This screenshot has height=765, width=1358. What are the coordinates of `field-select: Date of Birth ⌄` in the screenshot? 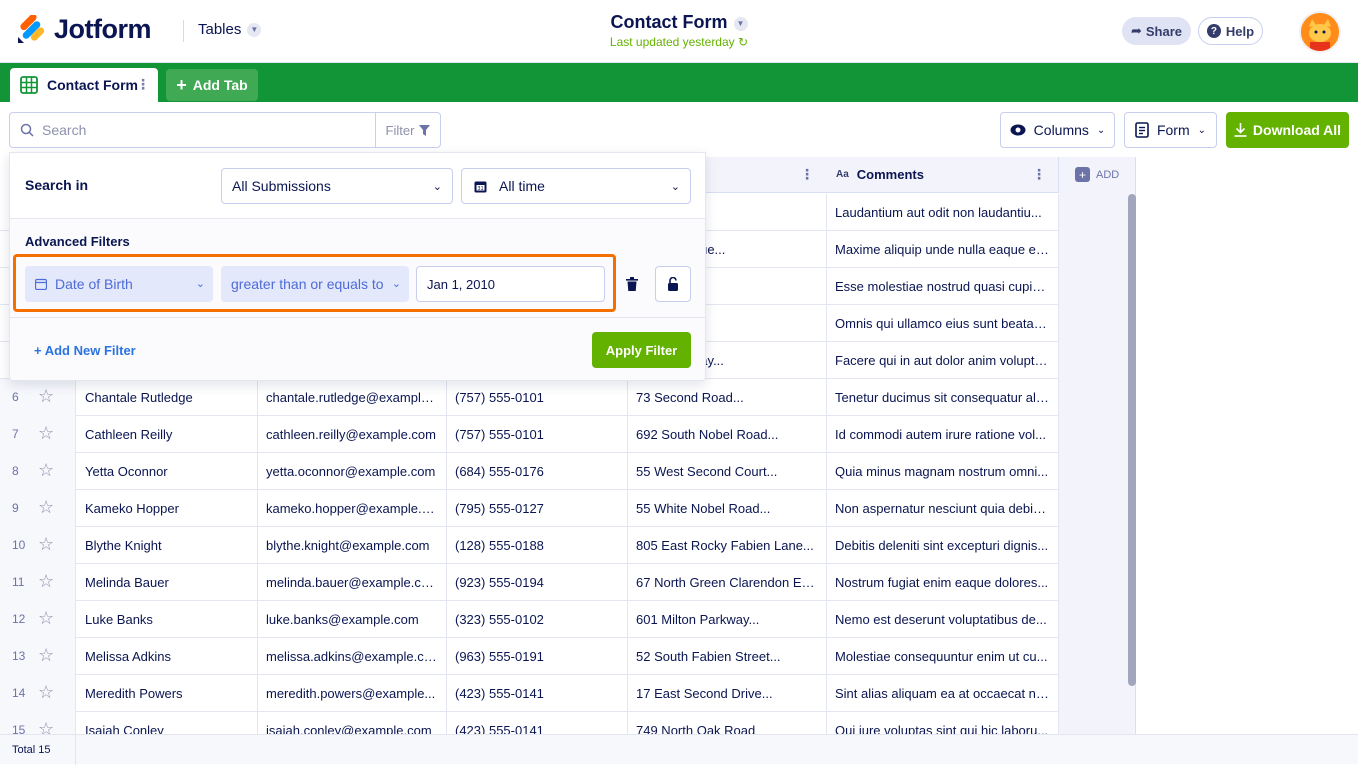 It's located at (119, 284).